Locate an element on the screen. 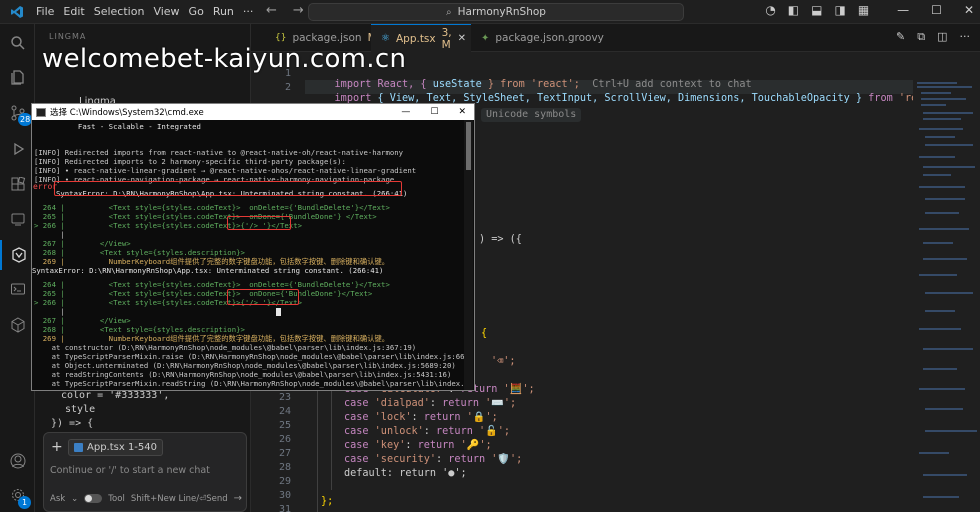 The height and width of the screenshot is (512, 980). chevron-down-icon: ⌄ is located at coordinates (74, 499).